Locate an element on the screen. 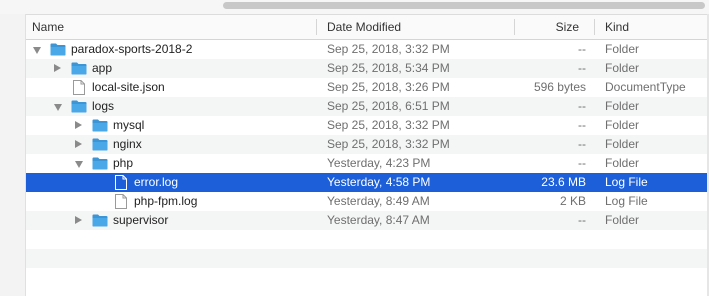  scrollbar-thumb is located at coordinates (464, 5).